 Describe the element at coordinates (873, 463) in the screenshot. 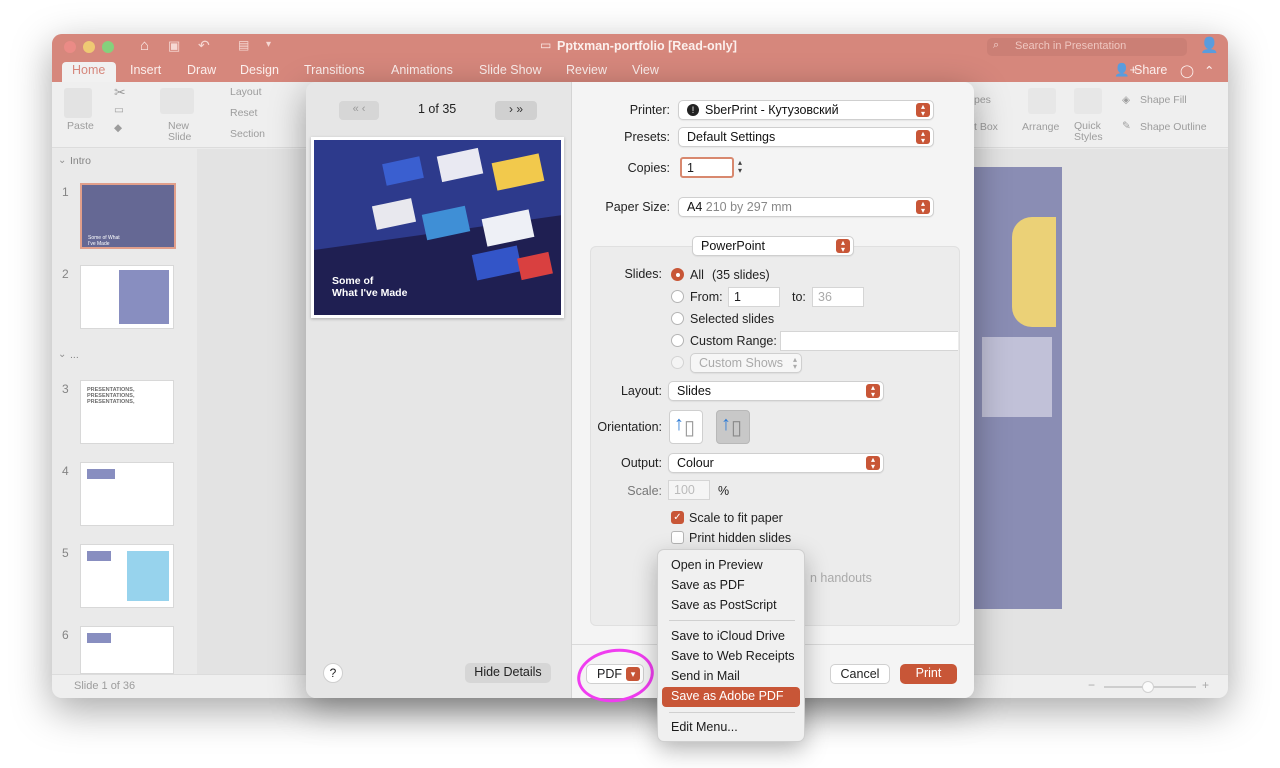

I see `output-stepper-icon: ▴ ▾` at that location.